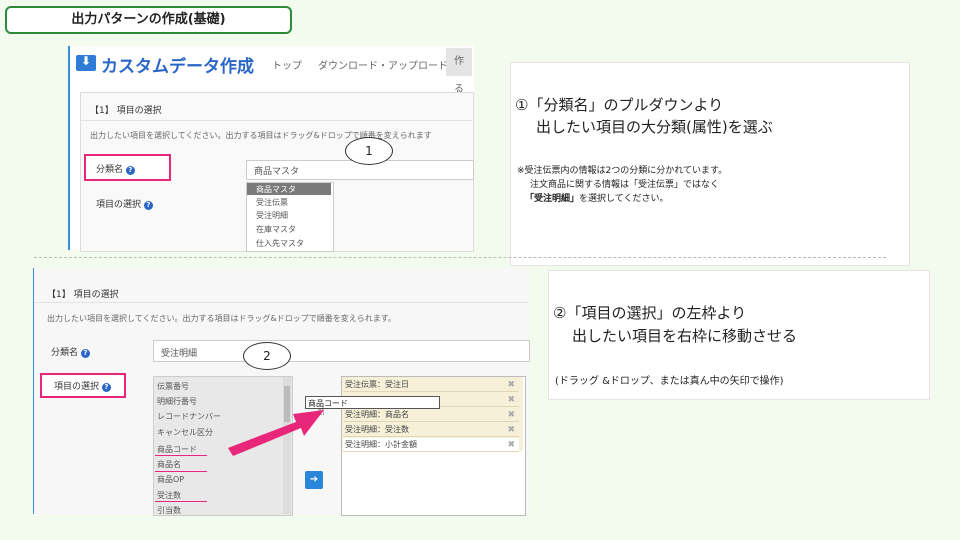 The height and width of the screenshot is (540, 960). I want to click on selected-item: 受注伝票：受注日 ✖, so click(431, 385).